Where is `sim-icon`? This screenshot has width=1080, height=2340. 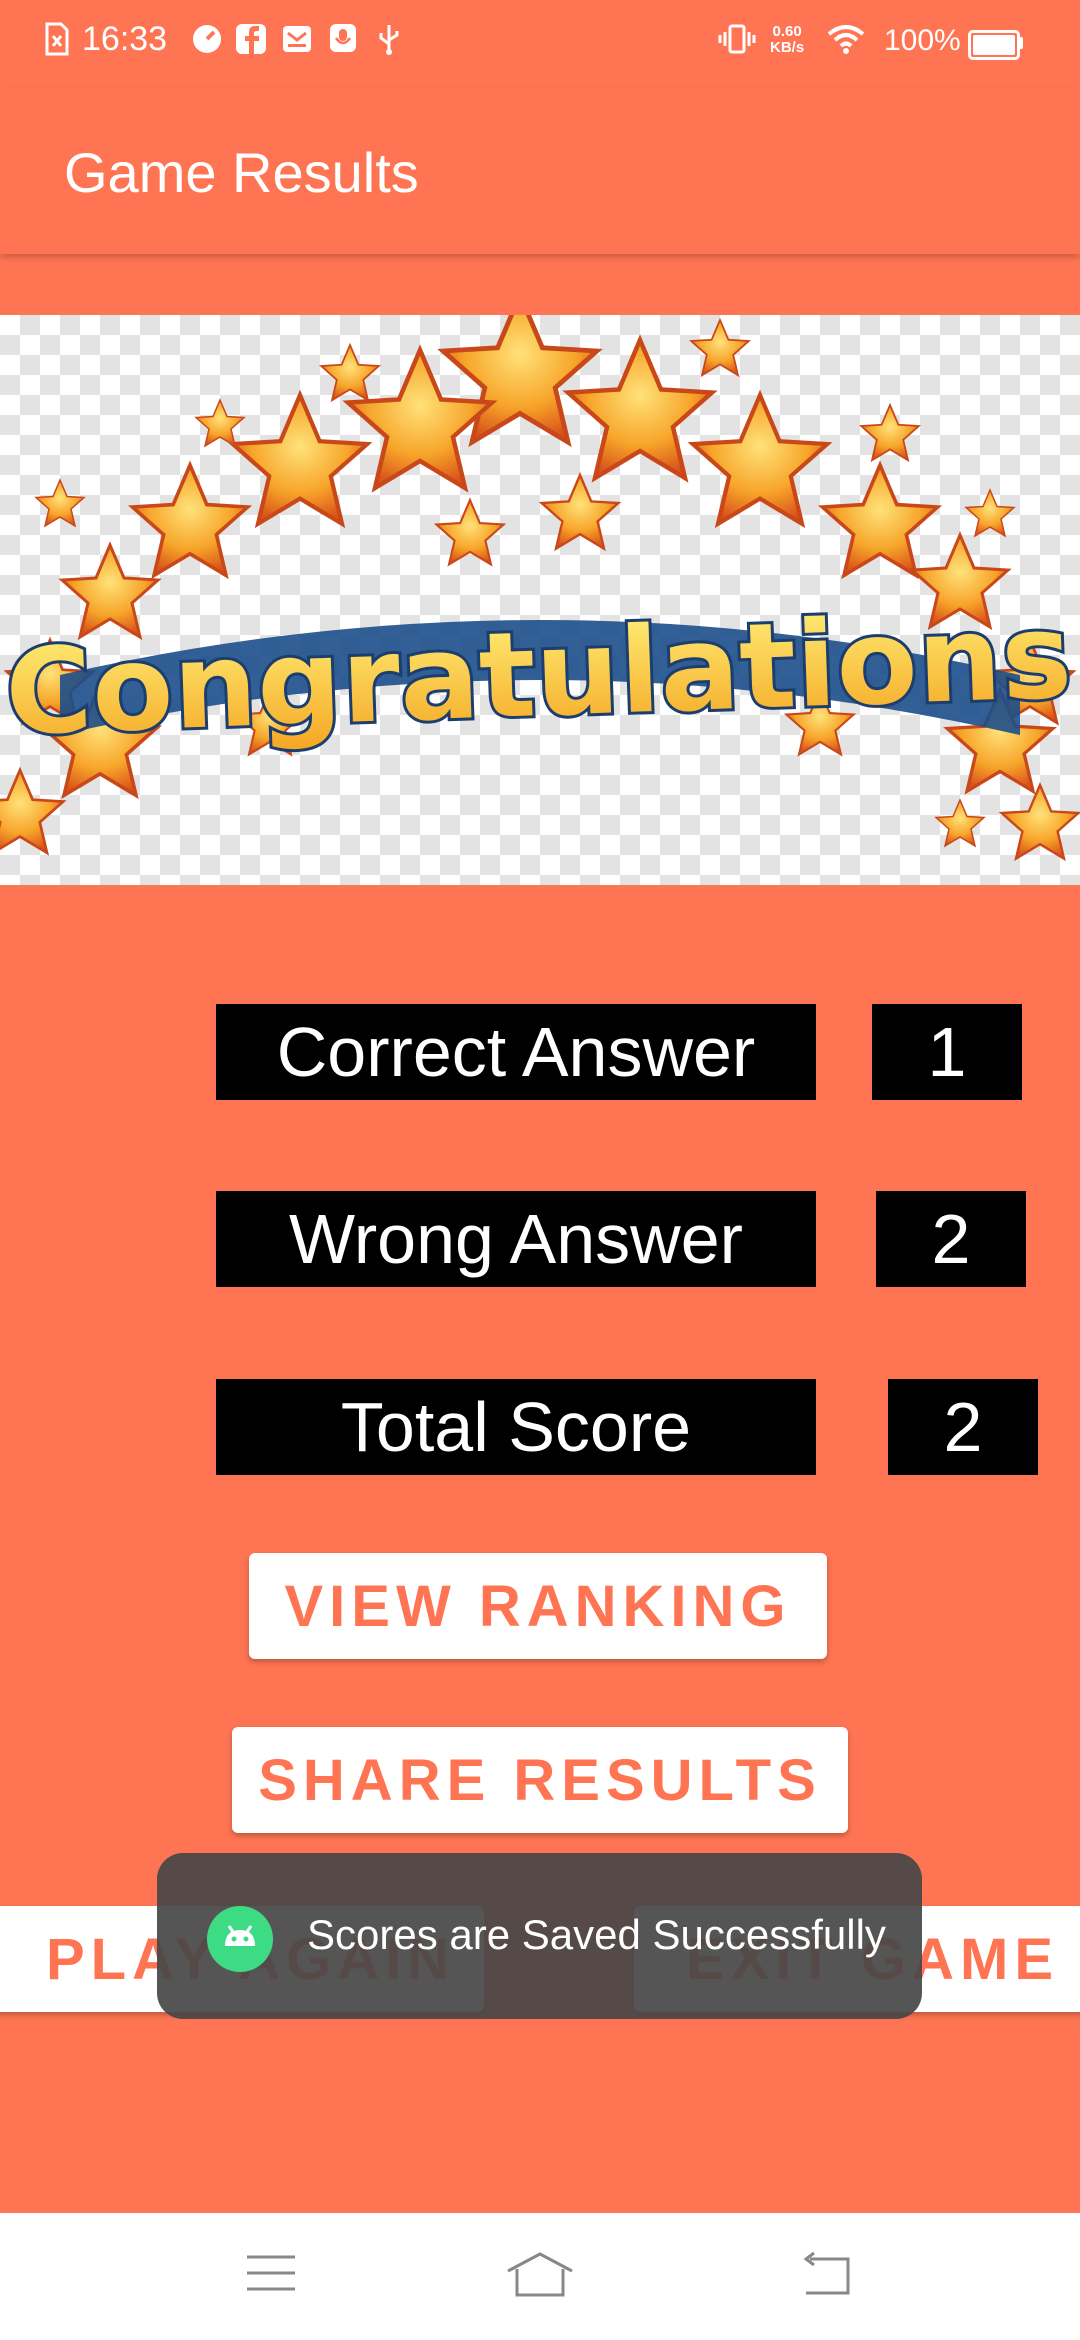 sim-icon is located at coordinates (57, 39).